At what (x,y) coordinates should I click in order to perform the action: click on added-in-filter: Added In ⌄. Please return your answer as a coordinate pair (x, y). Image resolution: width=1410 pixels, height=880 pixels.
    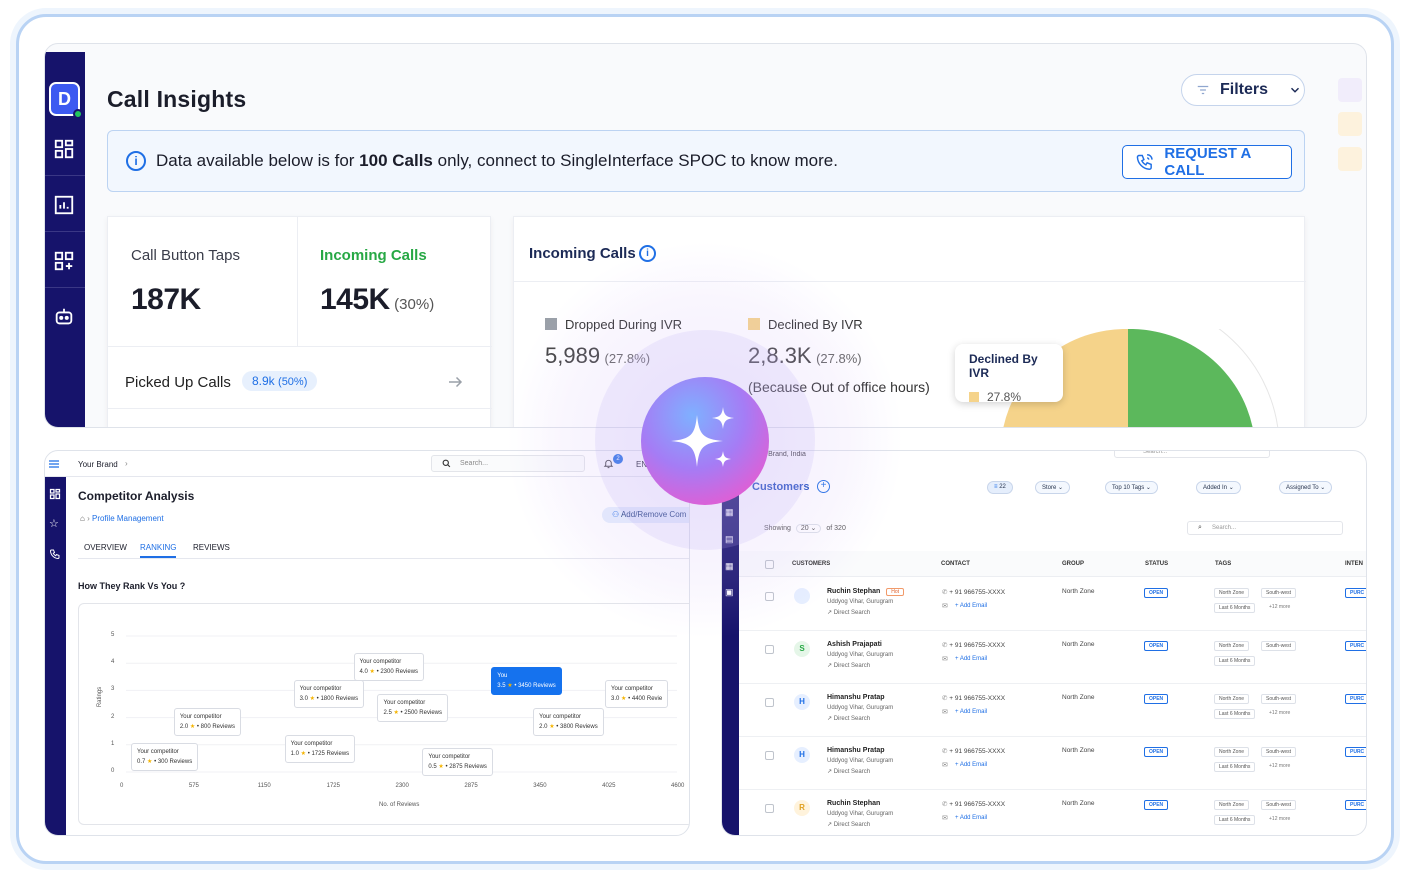
    Looking at the image, I should click on (1218, 487).